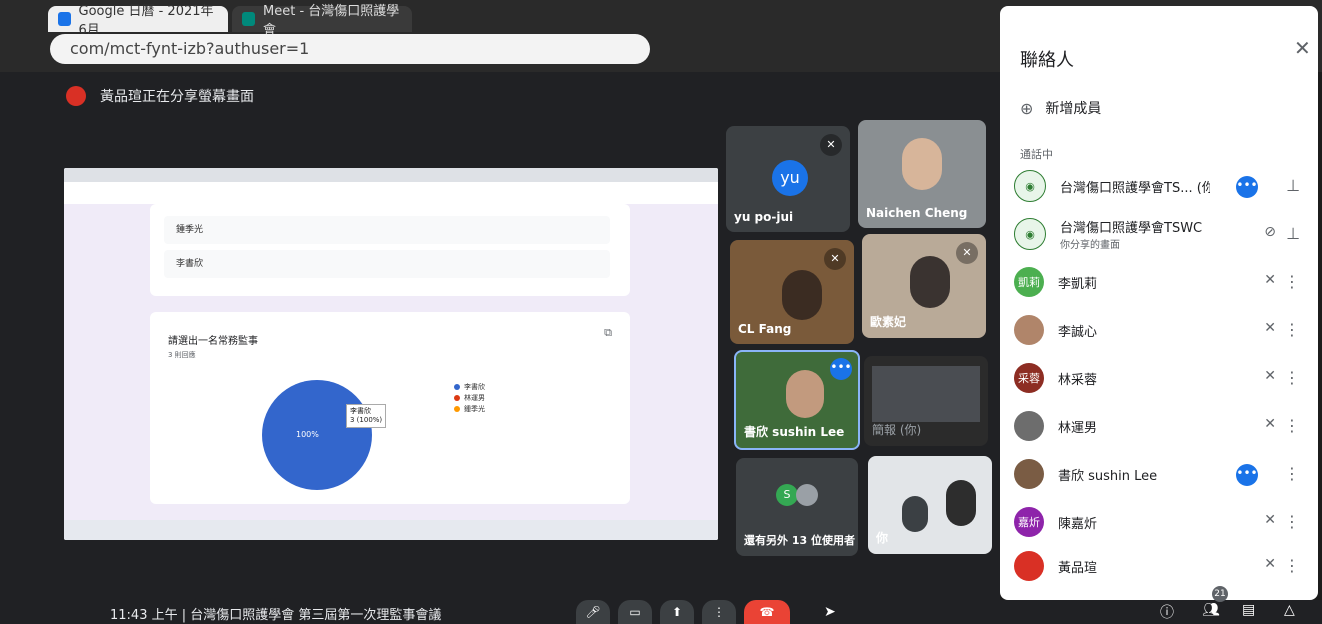  Describe the element at coordinates (830, 612) in the screenshot. I see `mouse-cursor: ➤` at that location.